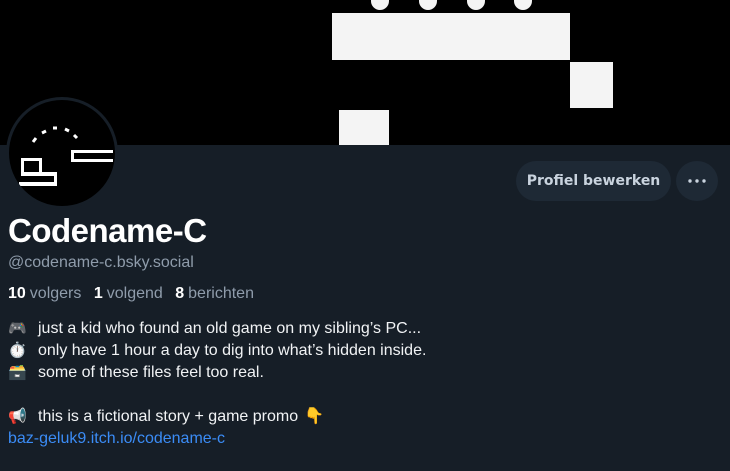 Image resolution: width=730 pixels, height=471 pixels. I want to click on followers-count: 10, so click(17, 293).